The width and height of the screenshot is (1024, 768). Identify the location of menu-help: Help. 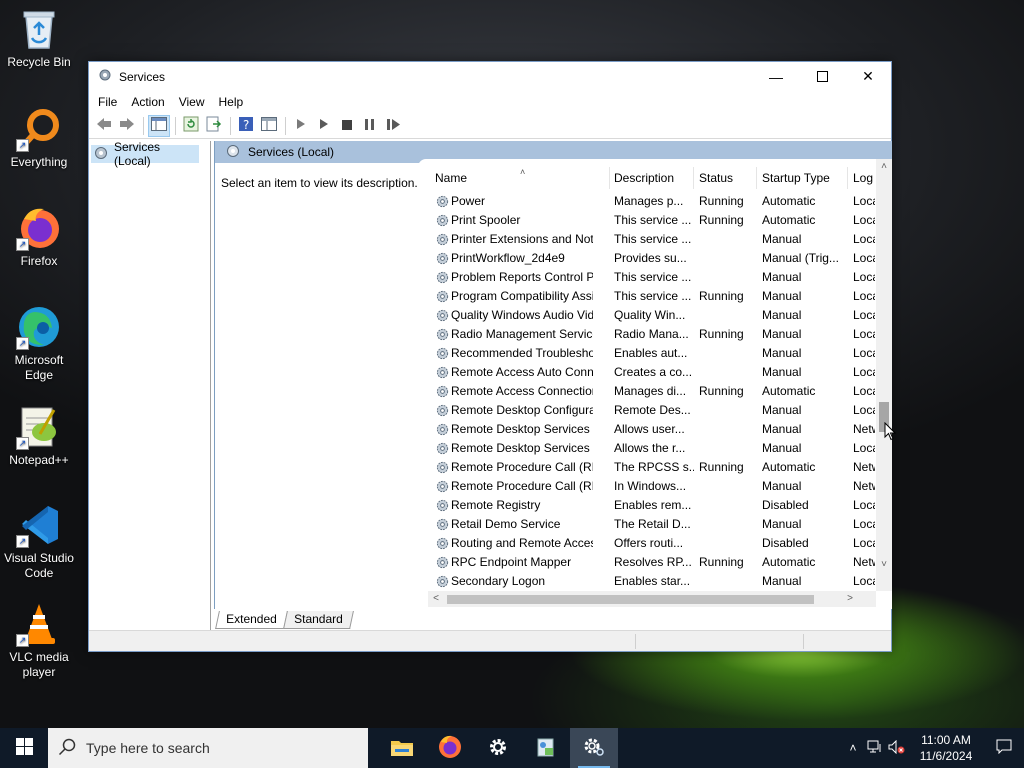
(231, 102).